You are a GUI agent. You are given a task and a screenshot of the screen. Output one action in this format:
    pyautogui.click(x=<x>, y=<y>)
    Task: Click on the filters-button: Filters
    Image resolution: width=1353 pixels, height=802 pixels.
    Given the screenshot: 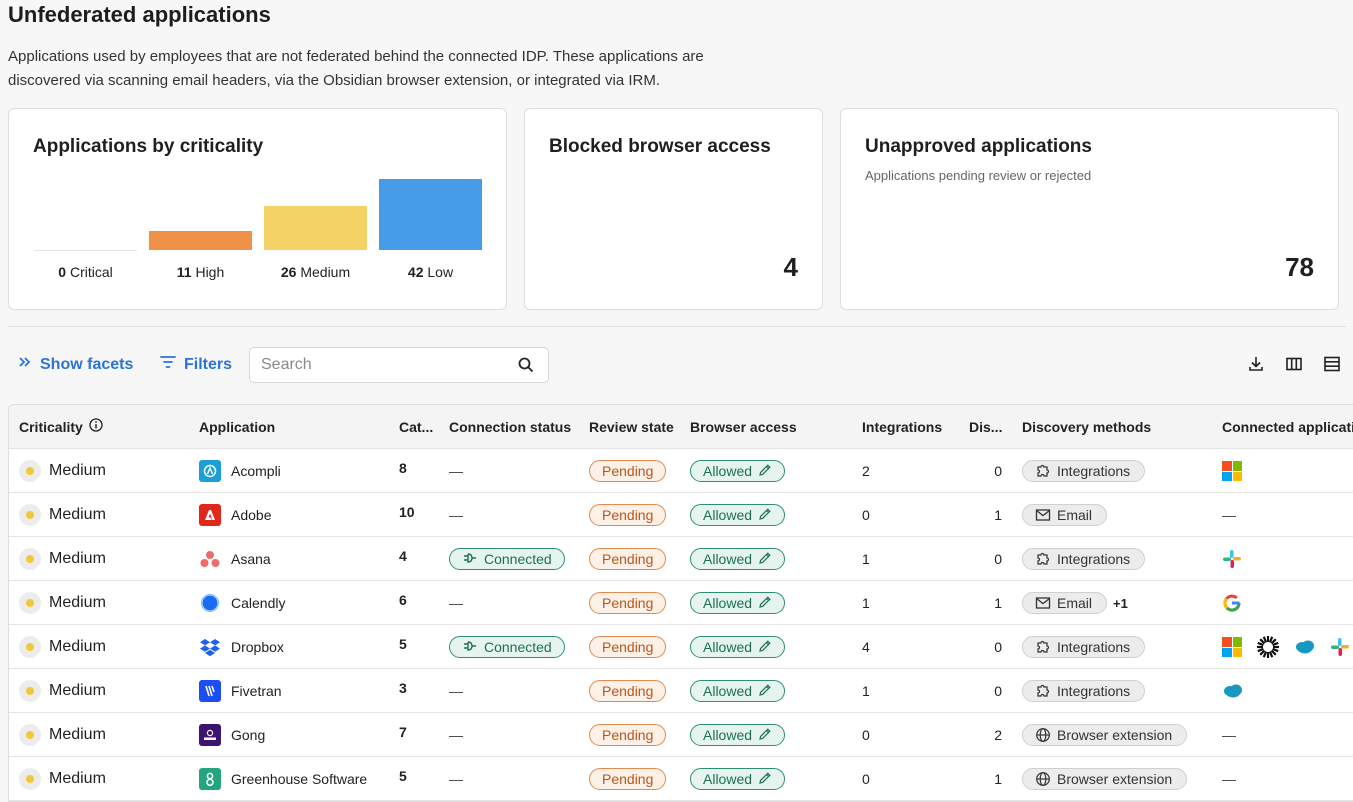 What is the action you would take?
    pyautogui.click(x=196, y=364)
    